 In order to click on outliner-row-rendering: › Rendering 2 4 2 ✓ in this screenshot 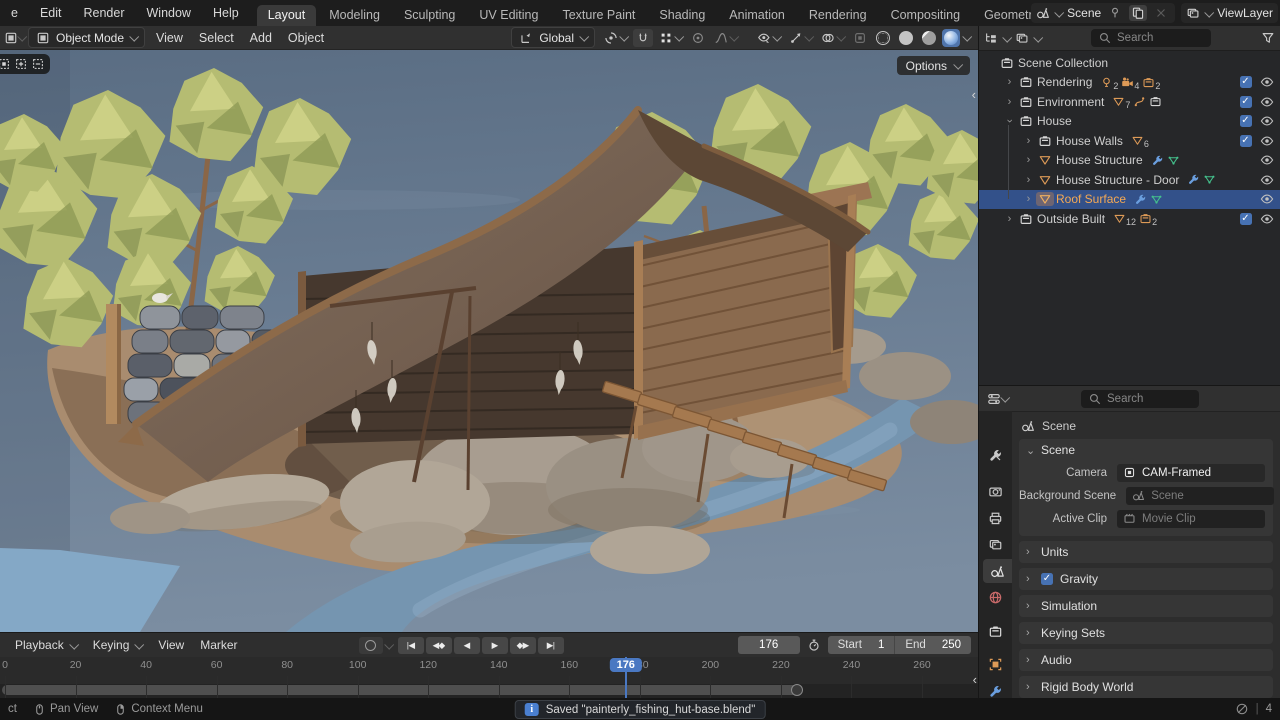, I will do `click(1129, 83)`.